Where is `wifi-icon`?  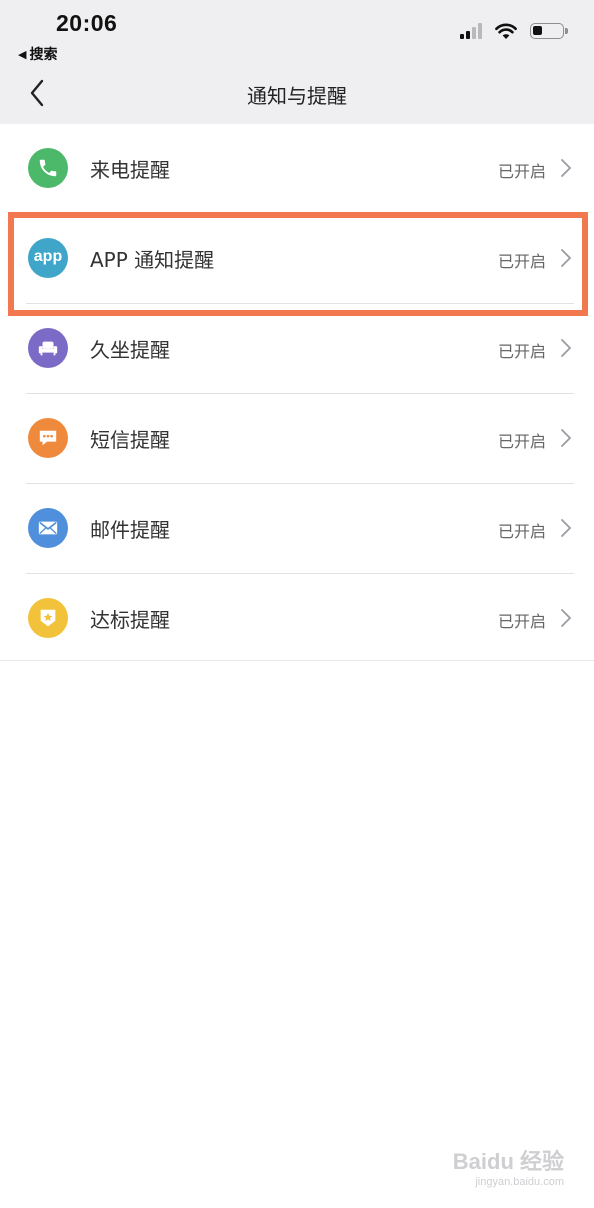 wifi-icon is located at coordinates (506, 31).